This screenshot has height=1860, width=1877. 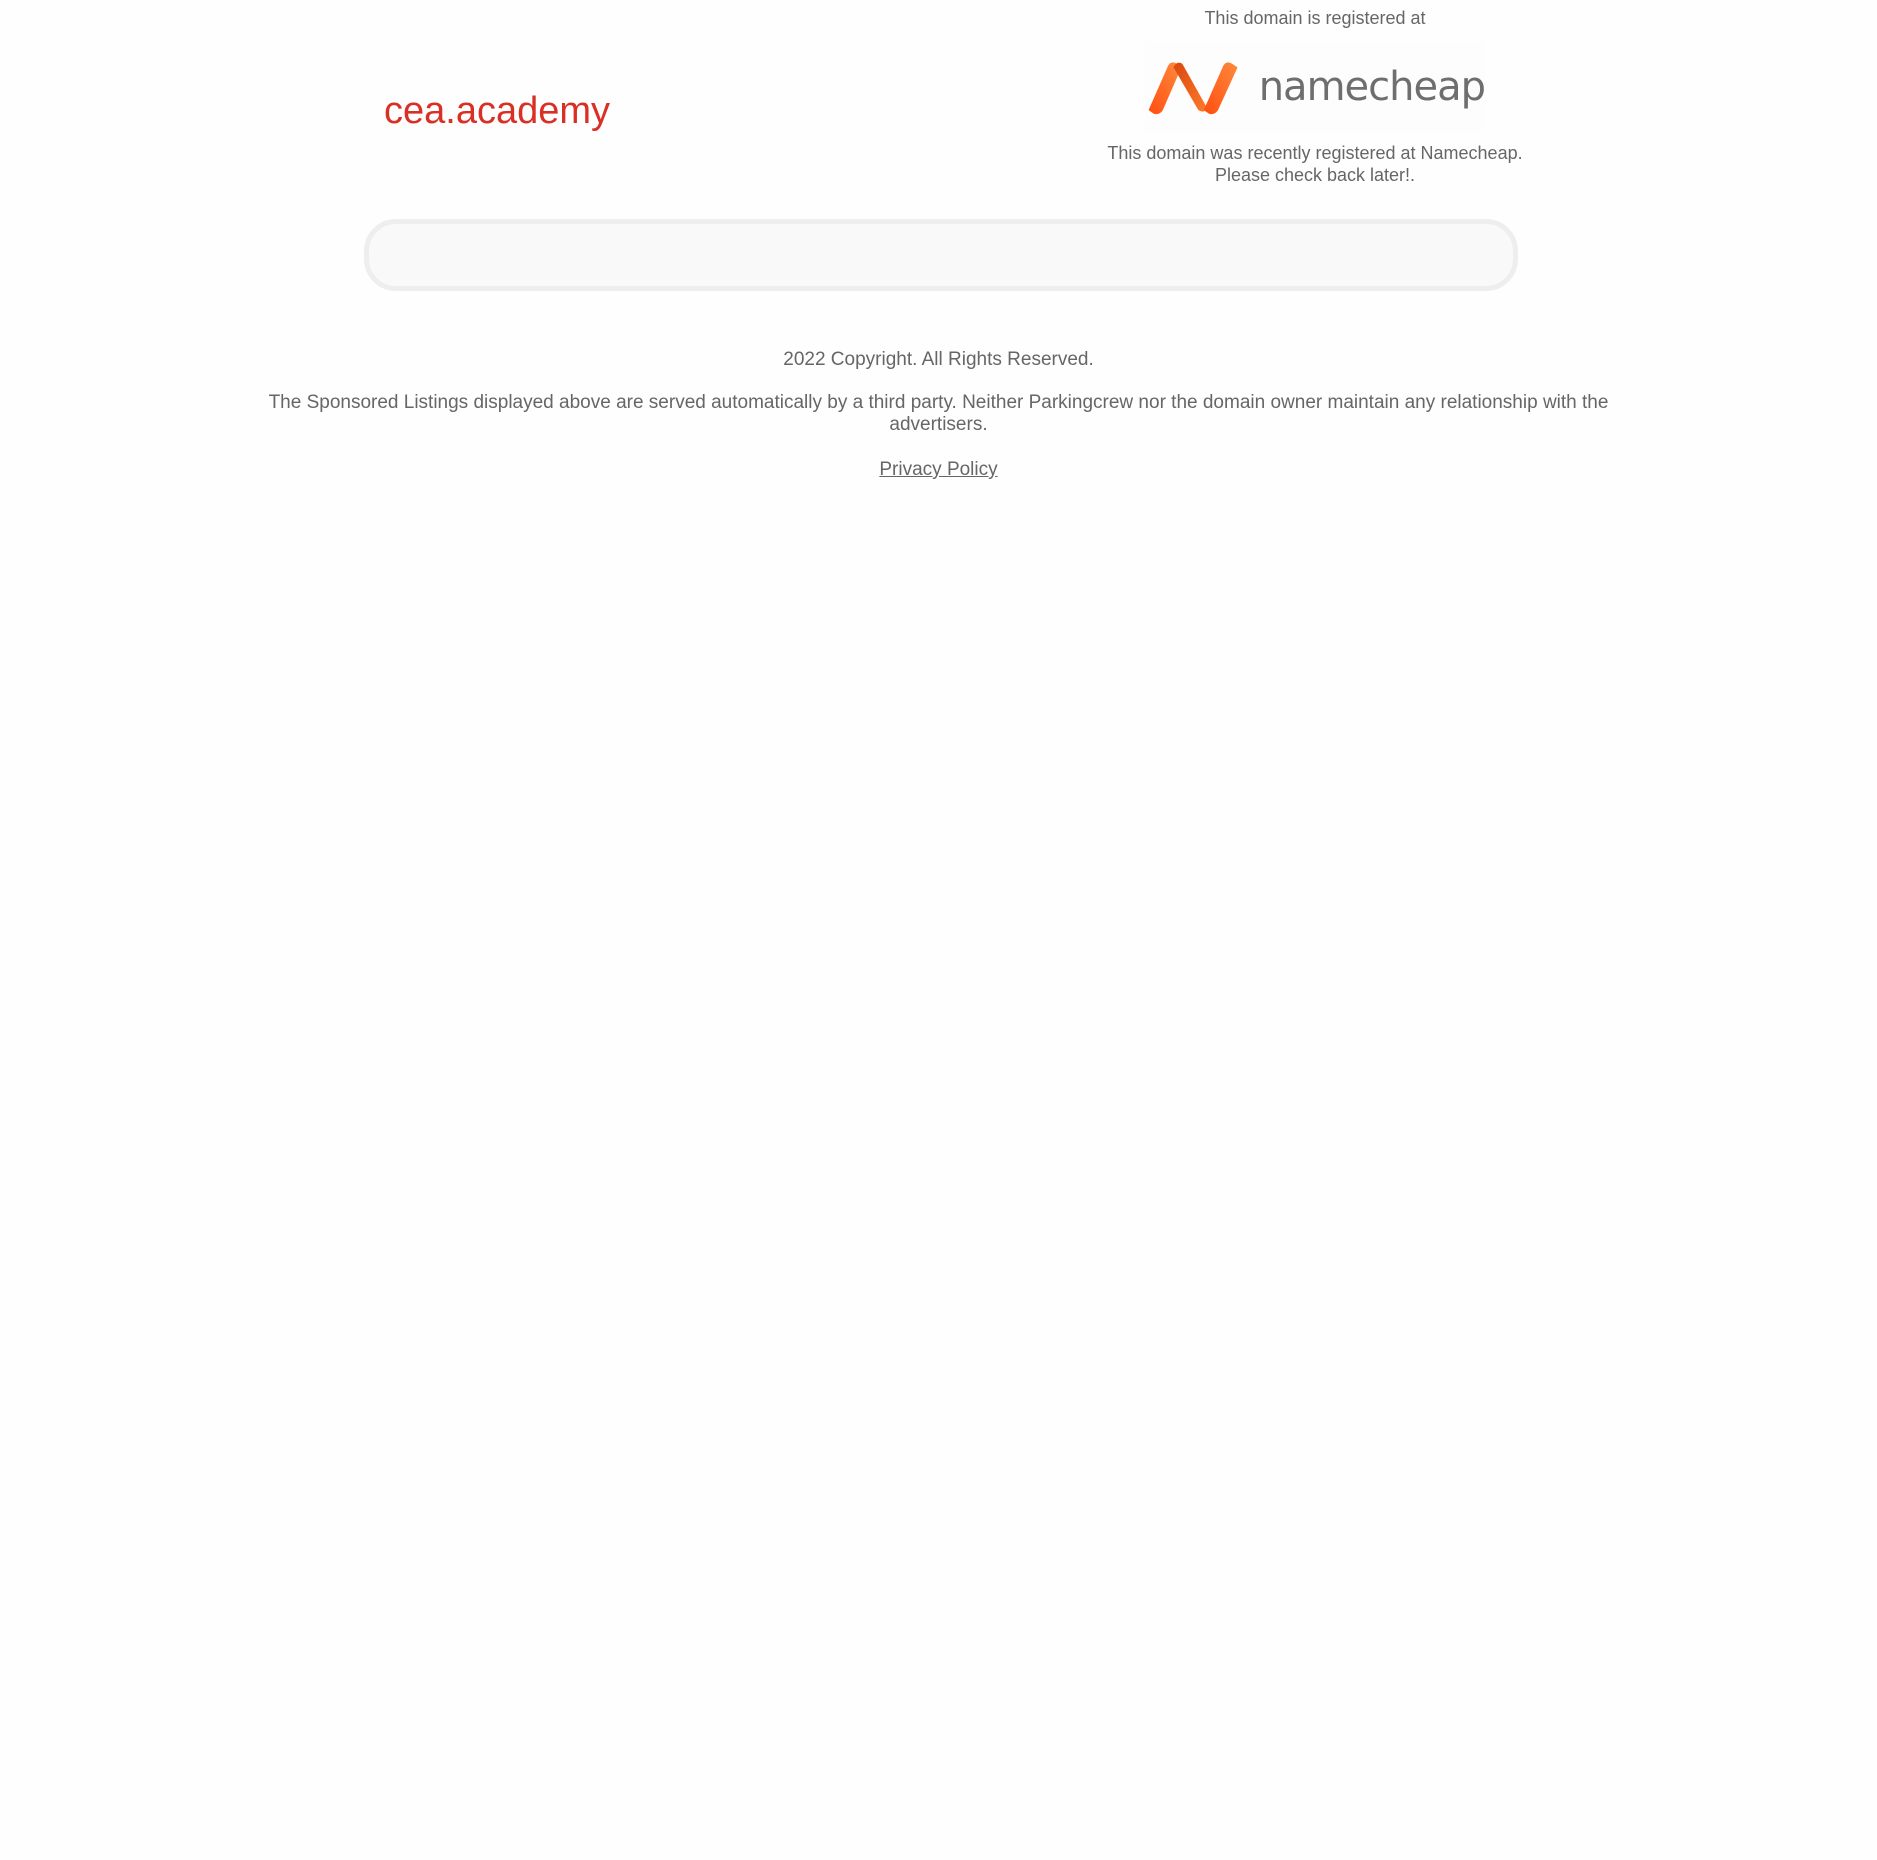 What do you see at coordinates (1193, 88) in the screenshot?
I see `namecheap-n-icon` at bounding box center [1193, 88].